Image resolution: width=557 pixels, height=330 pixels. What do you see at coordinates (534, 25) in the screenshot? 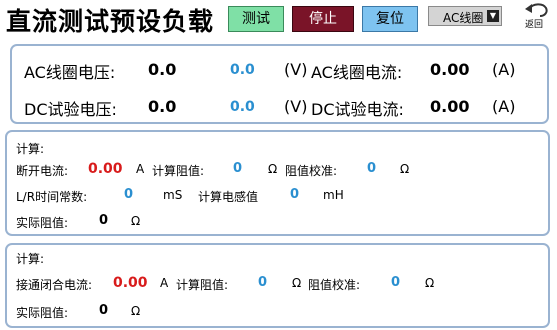
I see `back-label: 返回` at bounding box center [534, 25].